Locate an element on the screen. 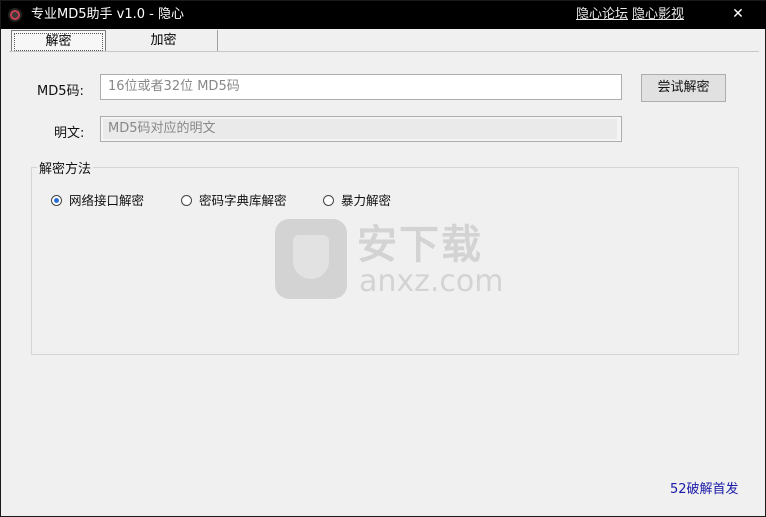 The height and width of the screenshot is (517, 766). watermark: 安下载 anxz.com is located at coordinates (389, 260).